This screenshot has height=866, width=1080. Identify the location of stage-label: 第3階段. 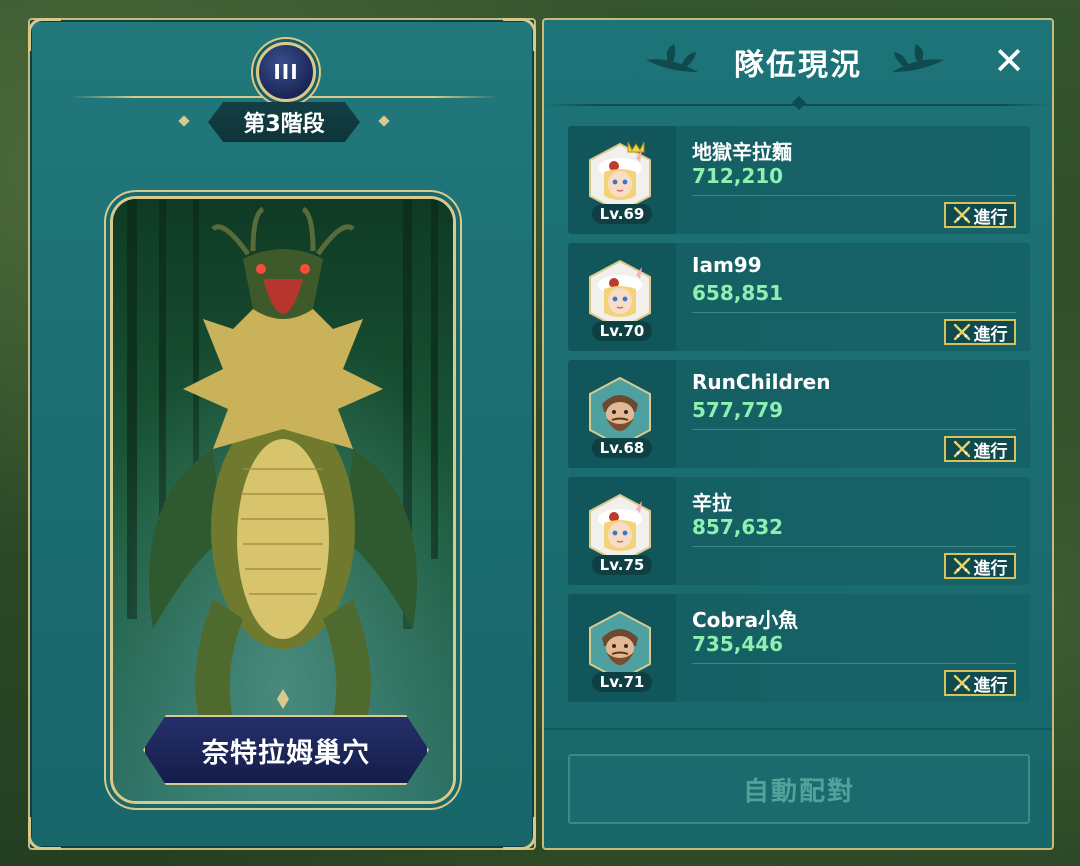
(284, 122).